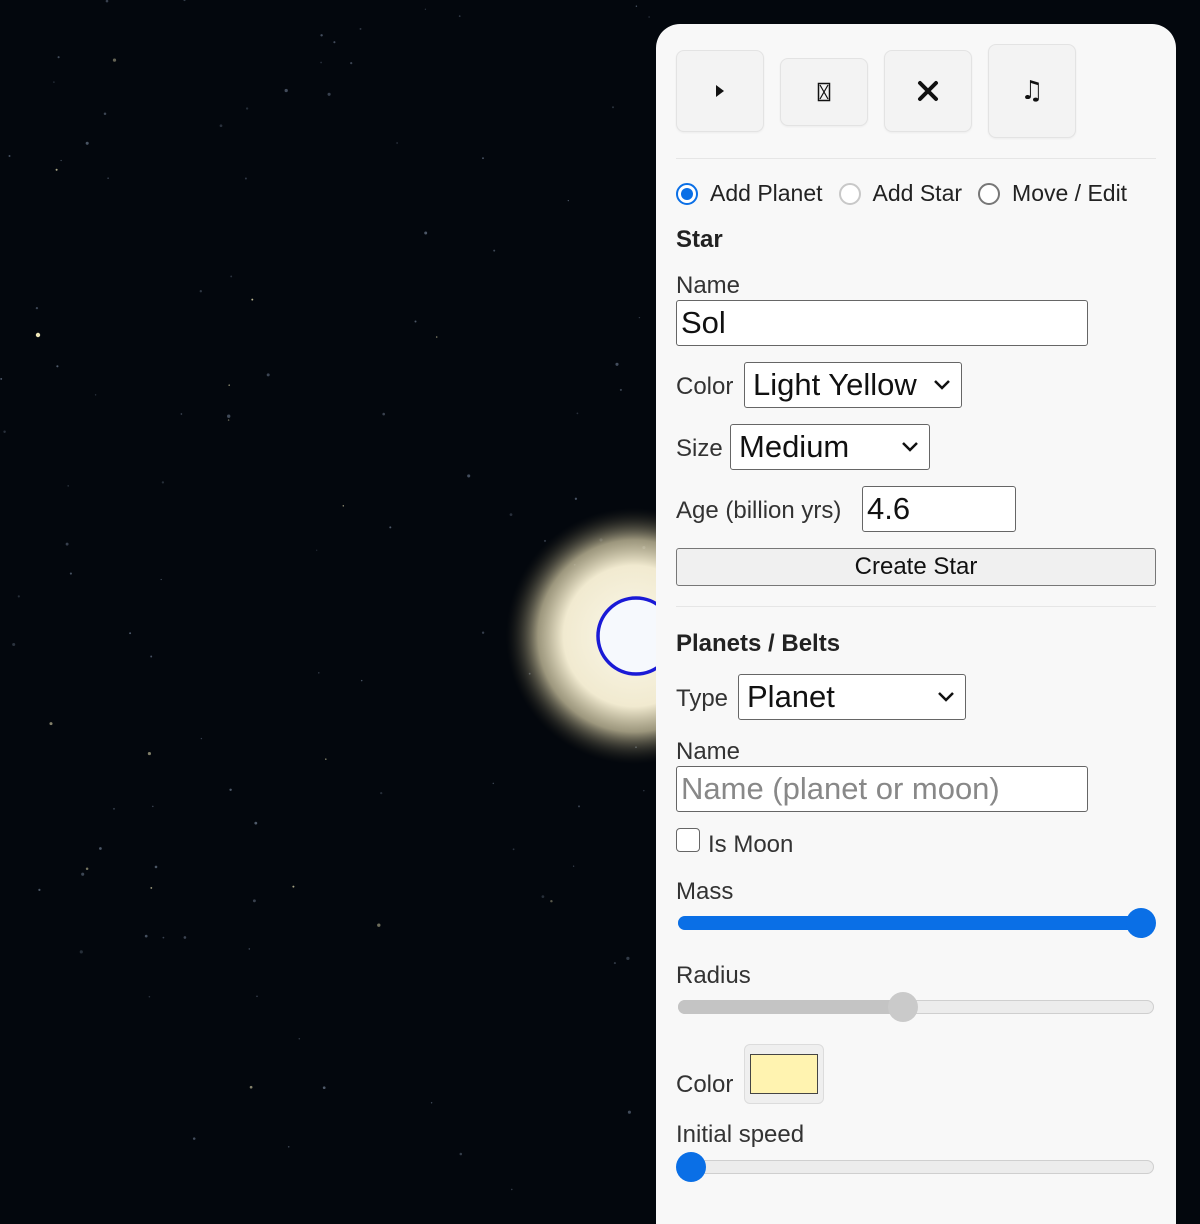 This screenshot has width=1200, height=1224. What do you see at coordinates (688, 840) in the screenshot?
I see `is-moon-checkbox` at bounding box center [688, 840].